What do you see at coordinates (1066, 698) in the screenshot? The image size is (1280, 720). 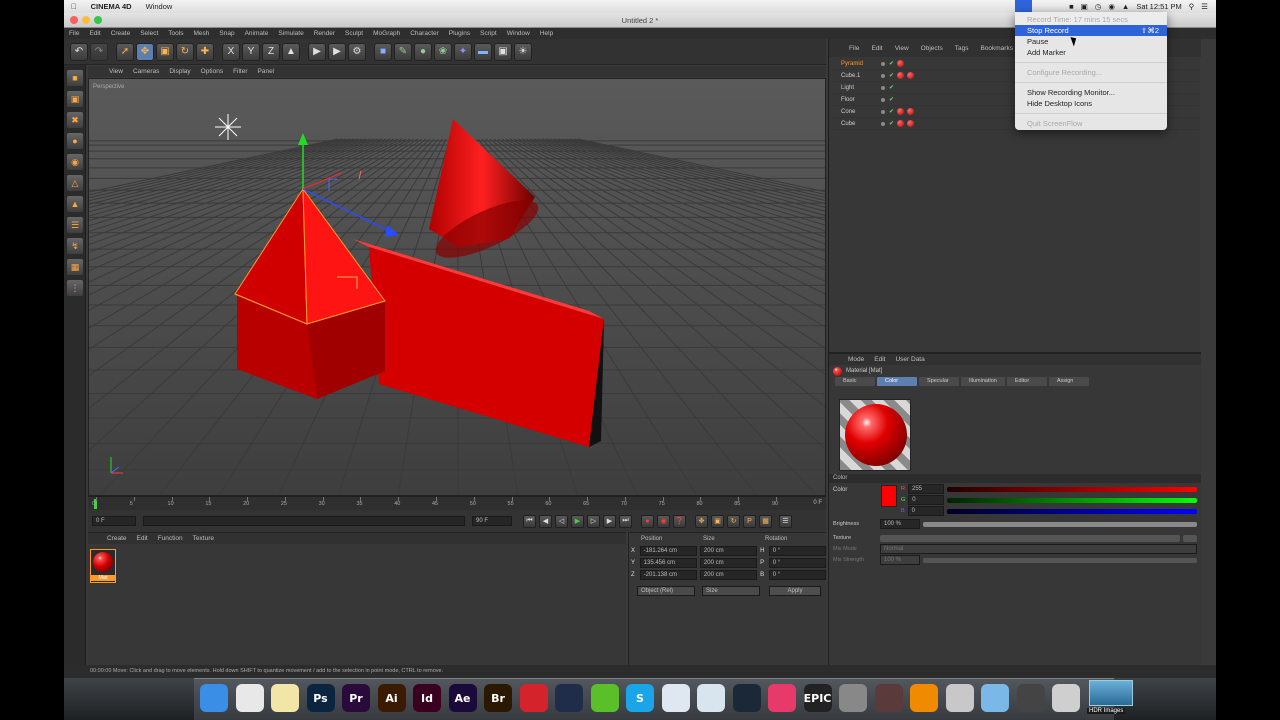 I see `trash-icon` at bounding box center [1066, 698].